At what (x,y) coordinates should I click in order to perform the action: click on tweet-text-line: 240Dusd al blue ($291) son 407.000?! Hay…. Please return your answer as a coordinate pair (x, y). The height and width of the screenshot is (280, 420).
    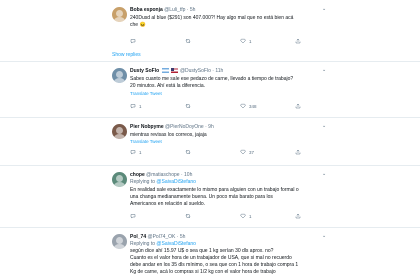
    Looking at the image, I should click on (212, 18).